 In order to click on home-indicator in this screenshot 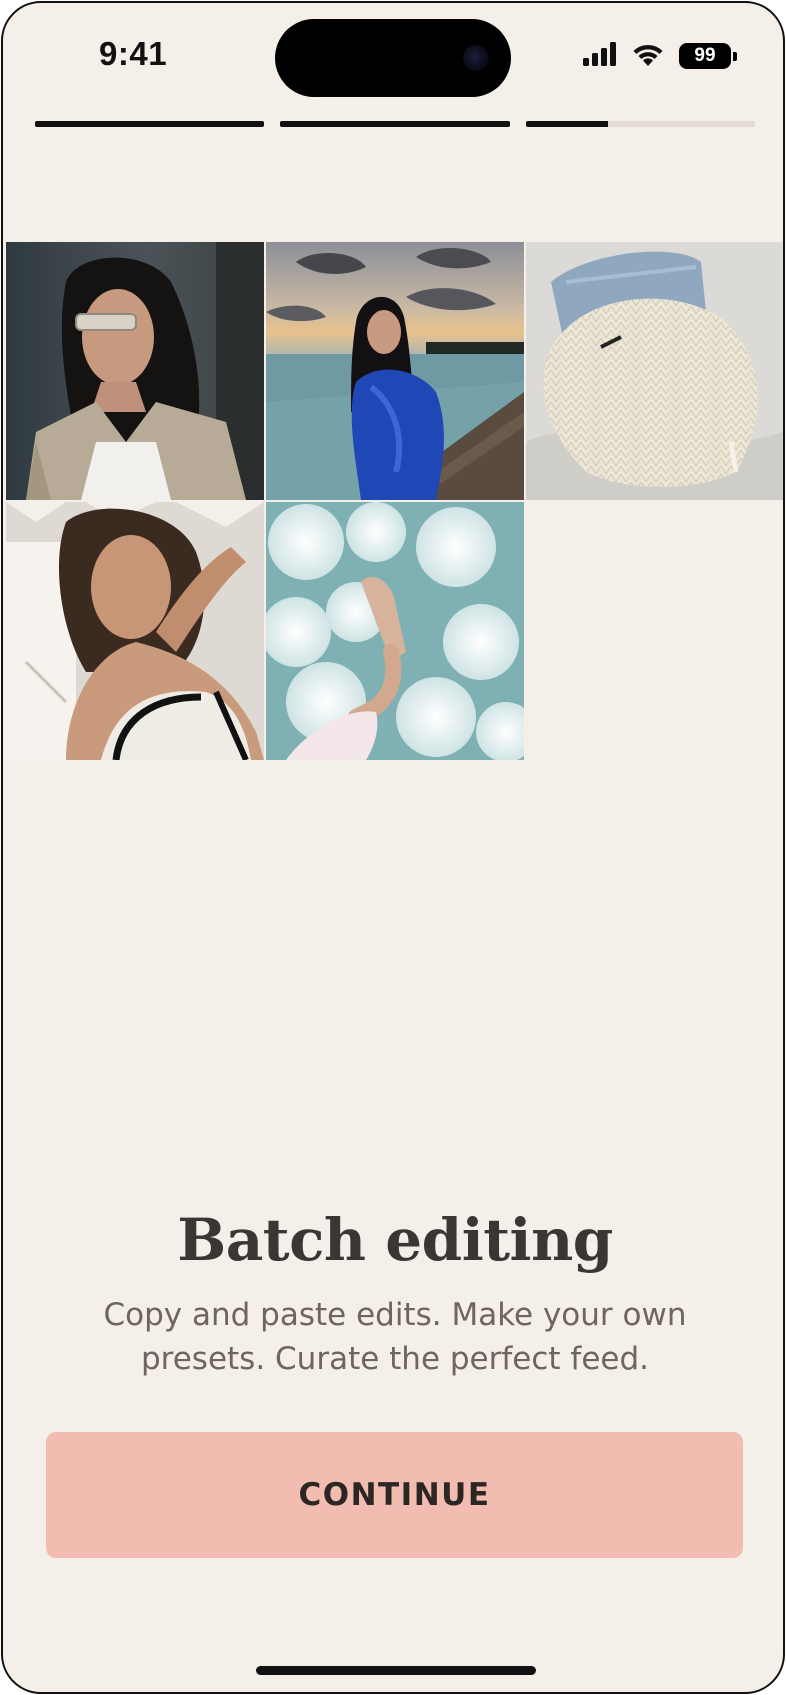, I will do `click(396, 1670)`.